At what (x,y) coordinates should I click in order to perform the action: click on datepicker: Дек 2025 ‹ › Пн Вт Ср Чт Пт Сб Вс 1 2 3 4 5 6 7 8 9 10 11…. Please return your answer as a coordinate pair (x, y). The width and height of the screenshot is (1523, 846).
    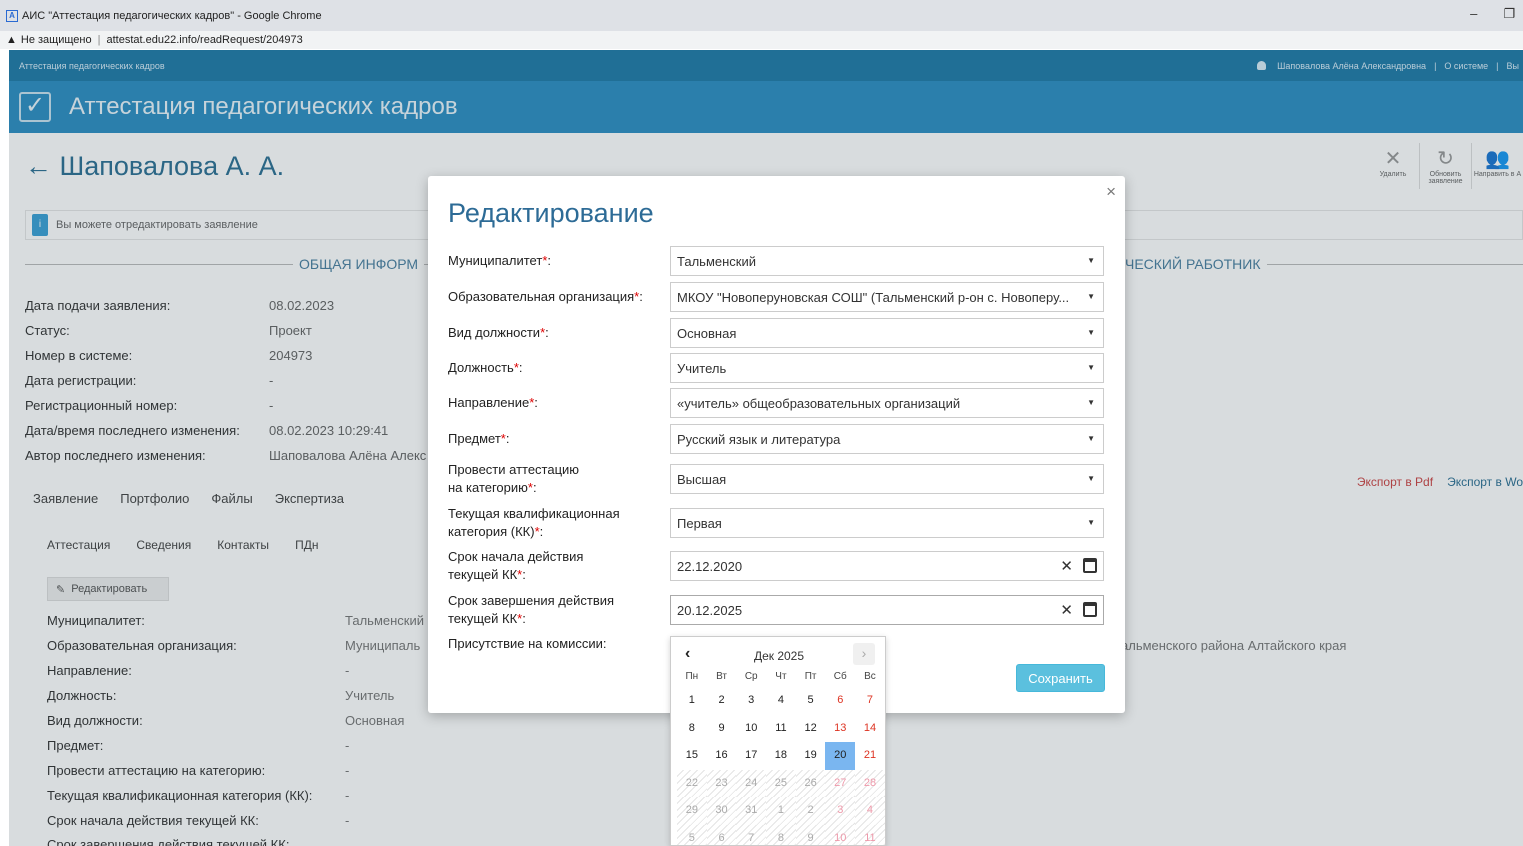
    Looking at the image, I should click on (778, 741).